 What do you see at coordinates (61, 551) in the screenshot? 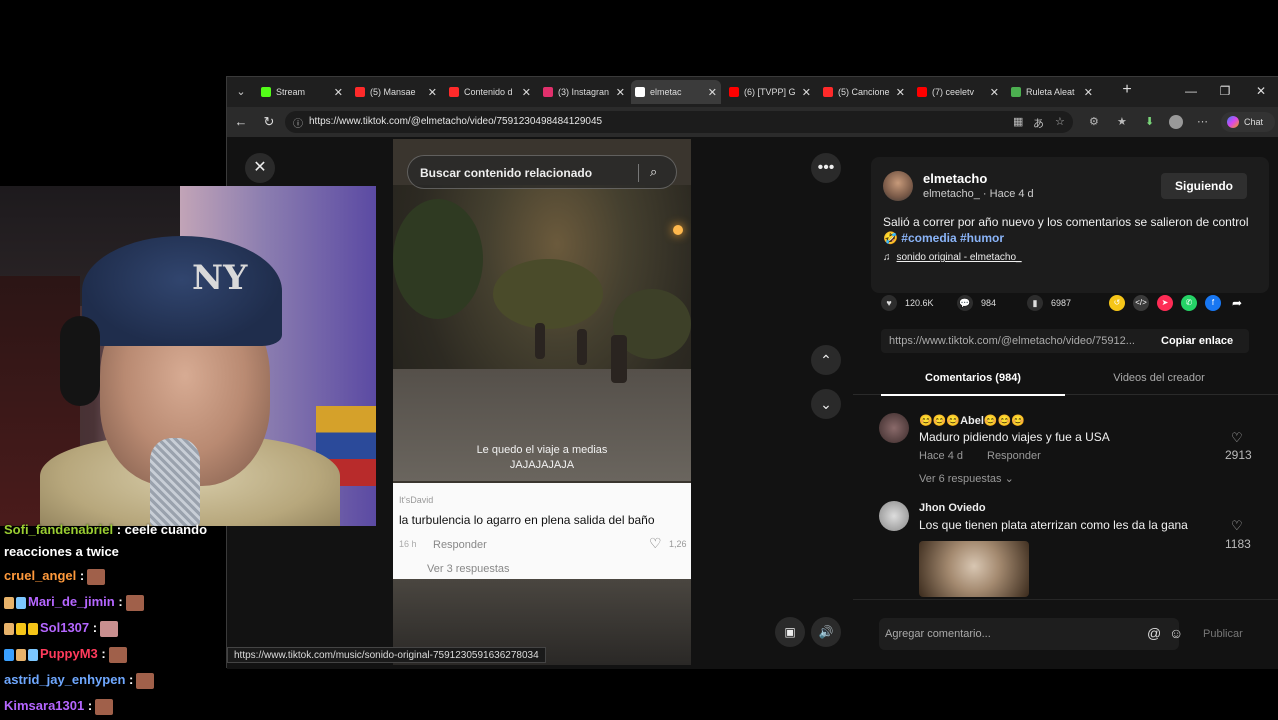
I see `chat-text-continued: reacciones a twice` at bounding box center [61, 551].